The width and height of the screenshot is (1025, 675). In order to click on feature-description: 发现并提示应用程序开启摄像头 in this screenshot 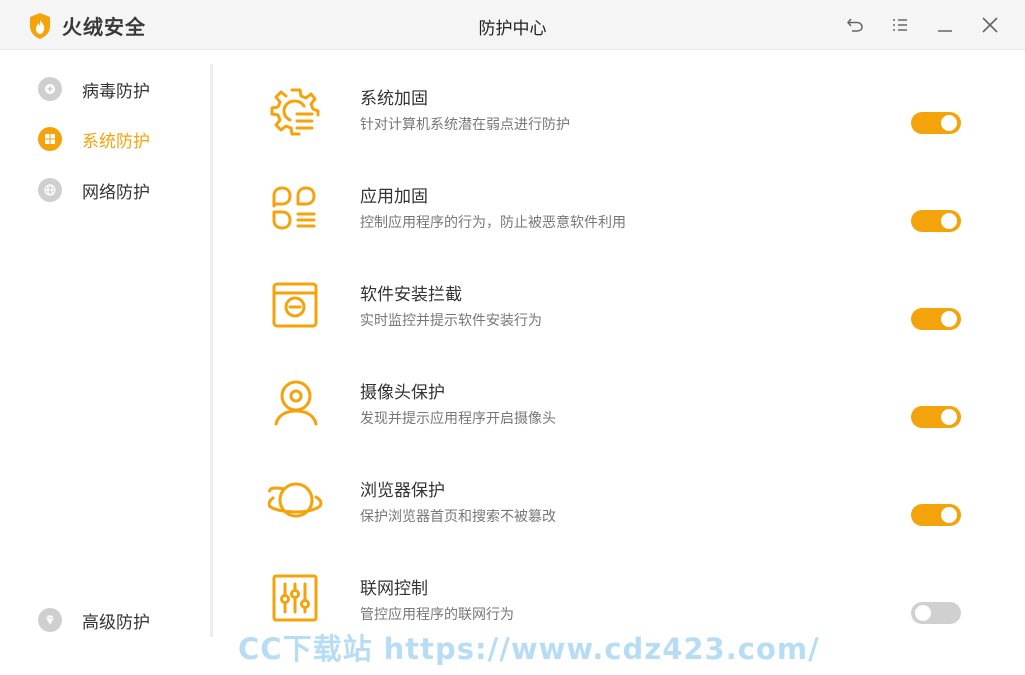, I will do `click(458, 419)`.